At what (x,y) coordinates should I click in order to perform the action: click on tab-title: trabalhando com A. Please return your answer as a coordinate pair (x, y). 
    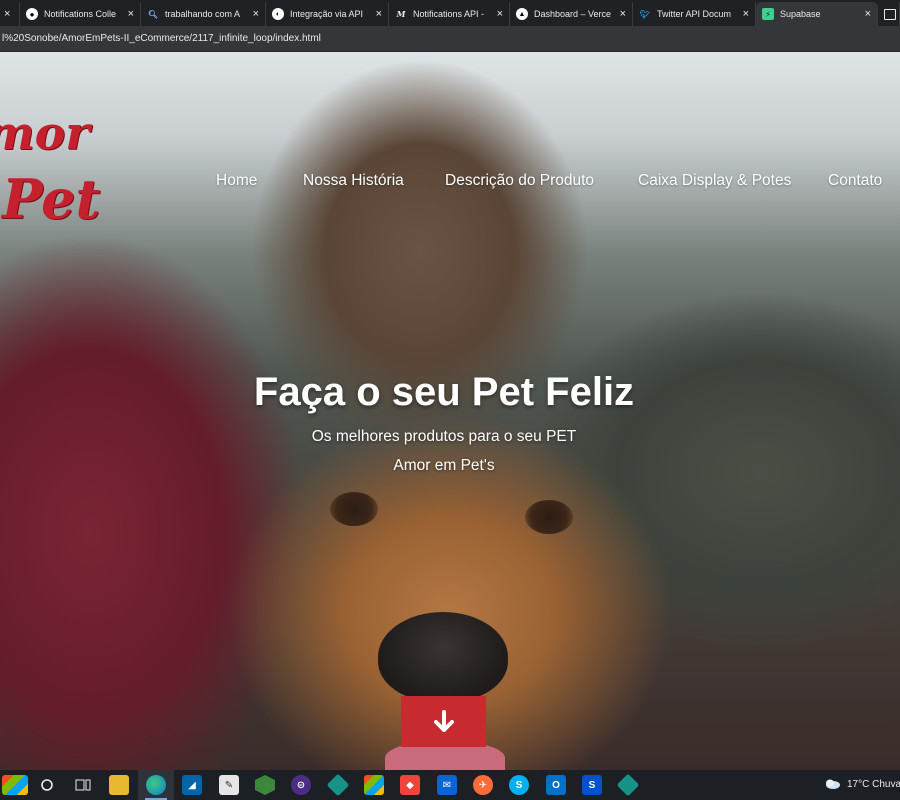
    Looking at the image, I should click on (203, 14).